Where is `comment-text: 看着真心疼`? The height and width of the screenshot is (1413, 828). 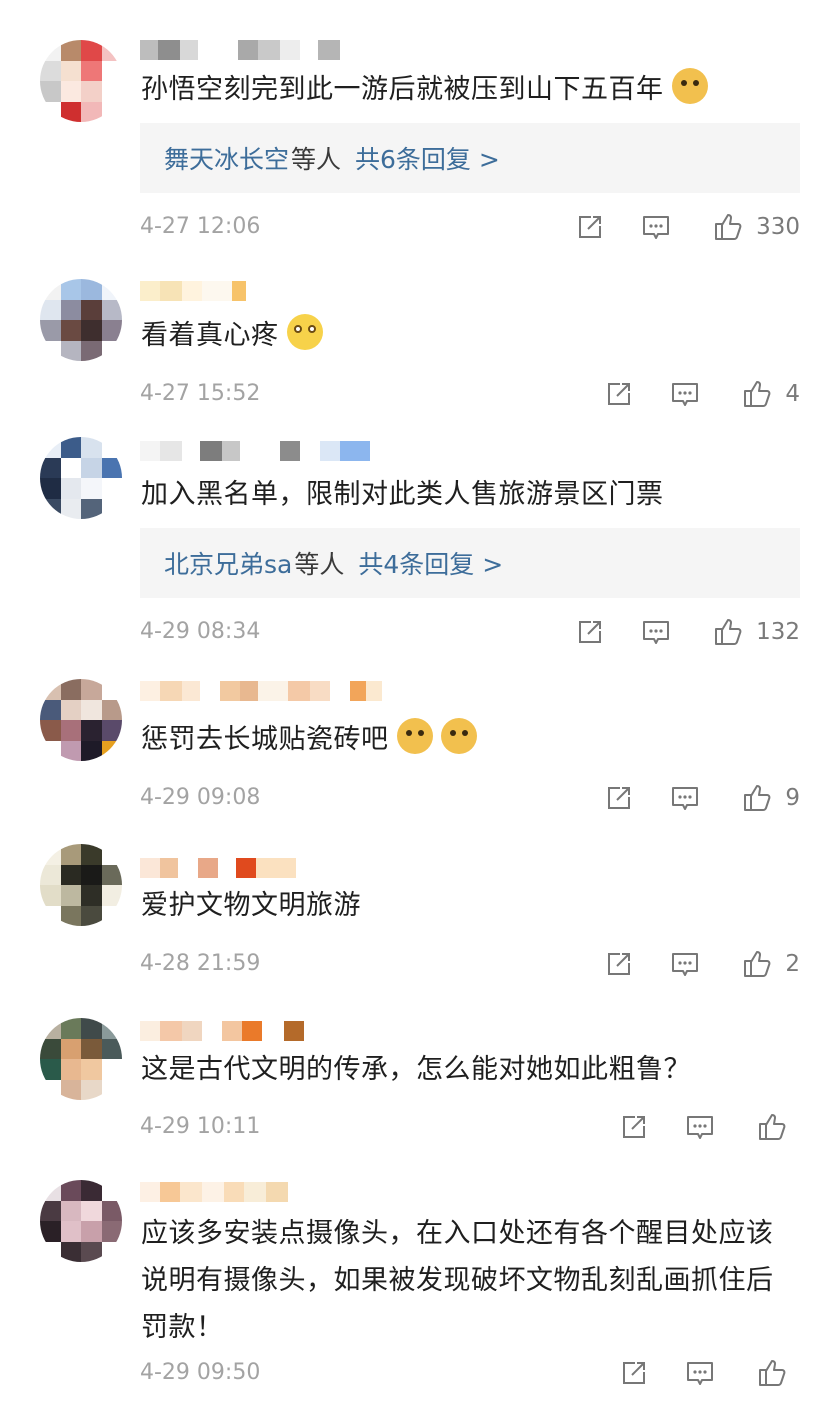 comment-text: 看着真心疼 is located at coordinates (464, 335).